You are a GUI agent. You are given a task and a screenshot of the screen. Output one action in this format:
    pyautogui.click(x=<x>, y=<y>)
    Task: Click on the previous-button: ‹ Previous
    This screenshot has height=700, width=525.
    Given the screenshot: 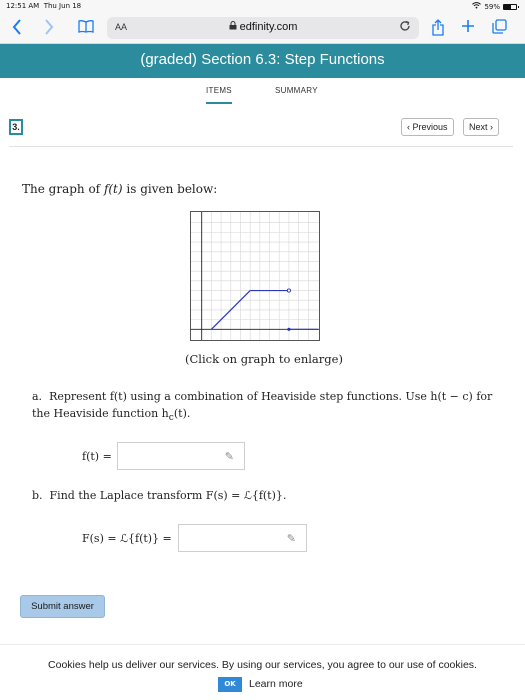 What is the action you would take?
    pyautogui.click(x=427, y=127)
    